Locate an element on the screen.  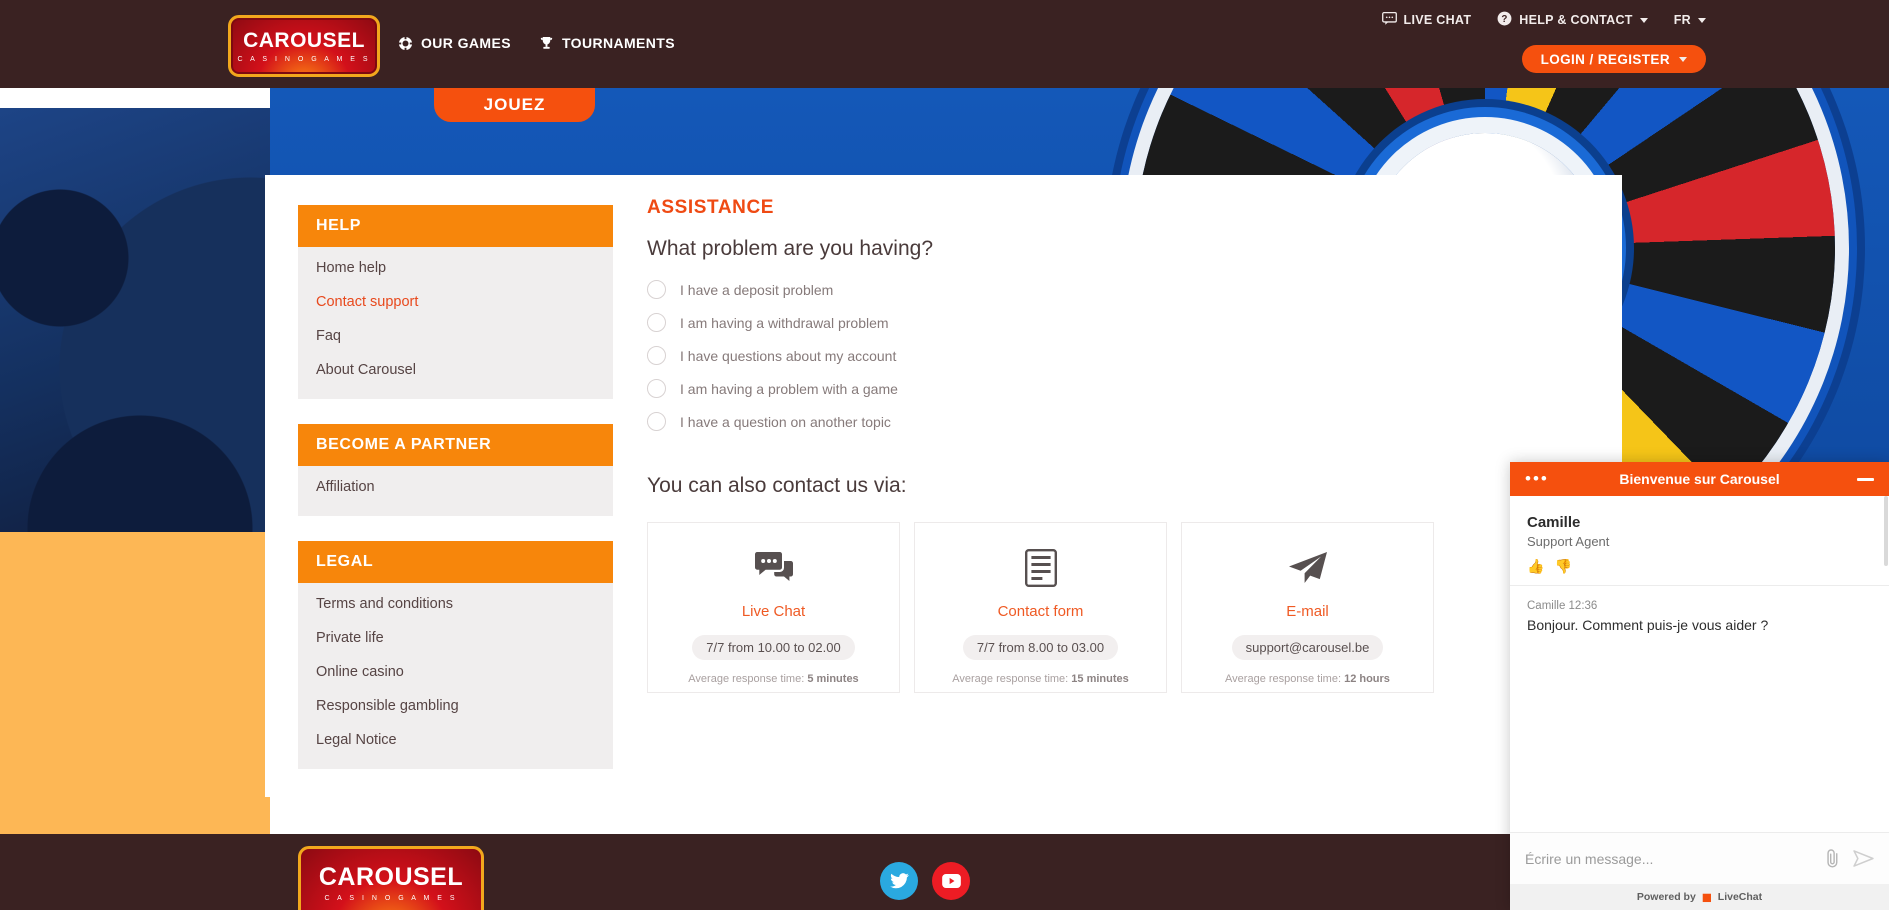
livechat-header: ••• Bienvenue sur Carousel is located at coordinates (1699, 479).